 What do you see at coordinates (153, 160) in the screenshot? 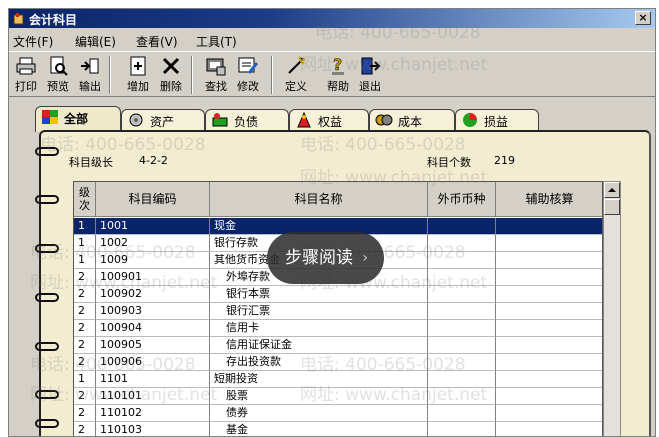
I see `level-value: 4-2-2` at bounding box center [153, 160].